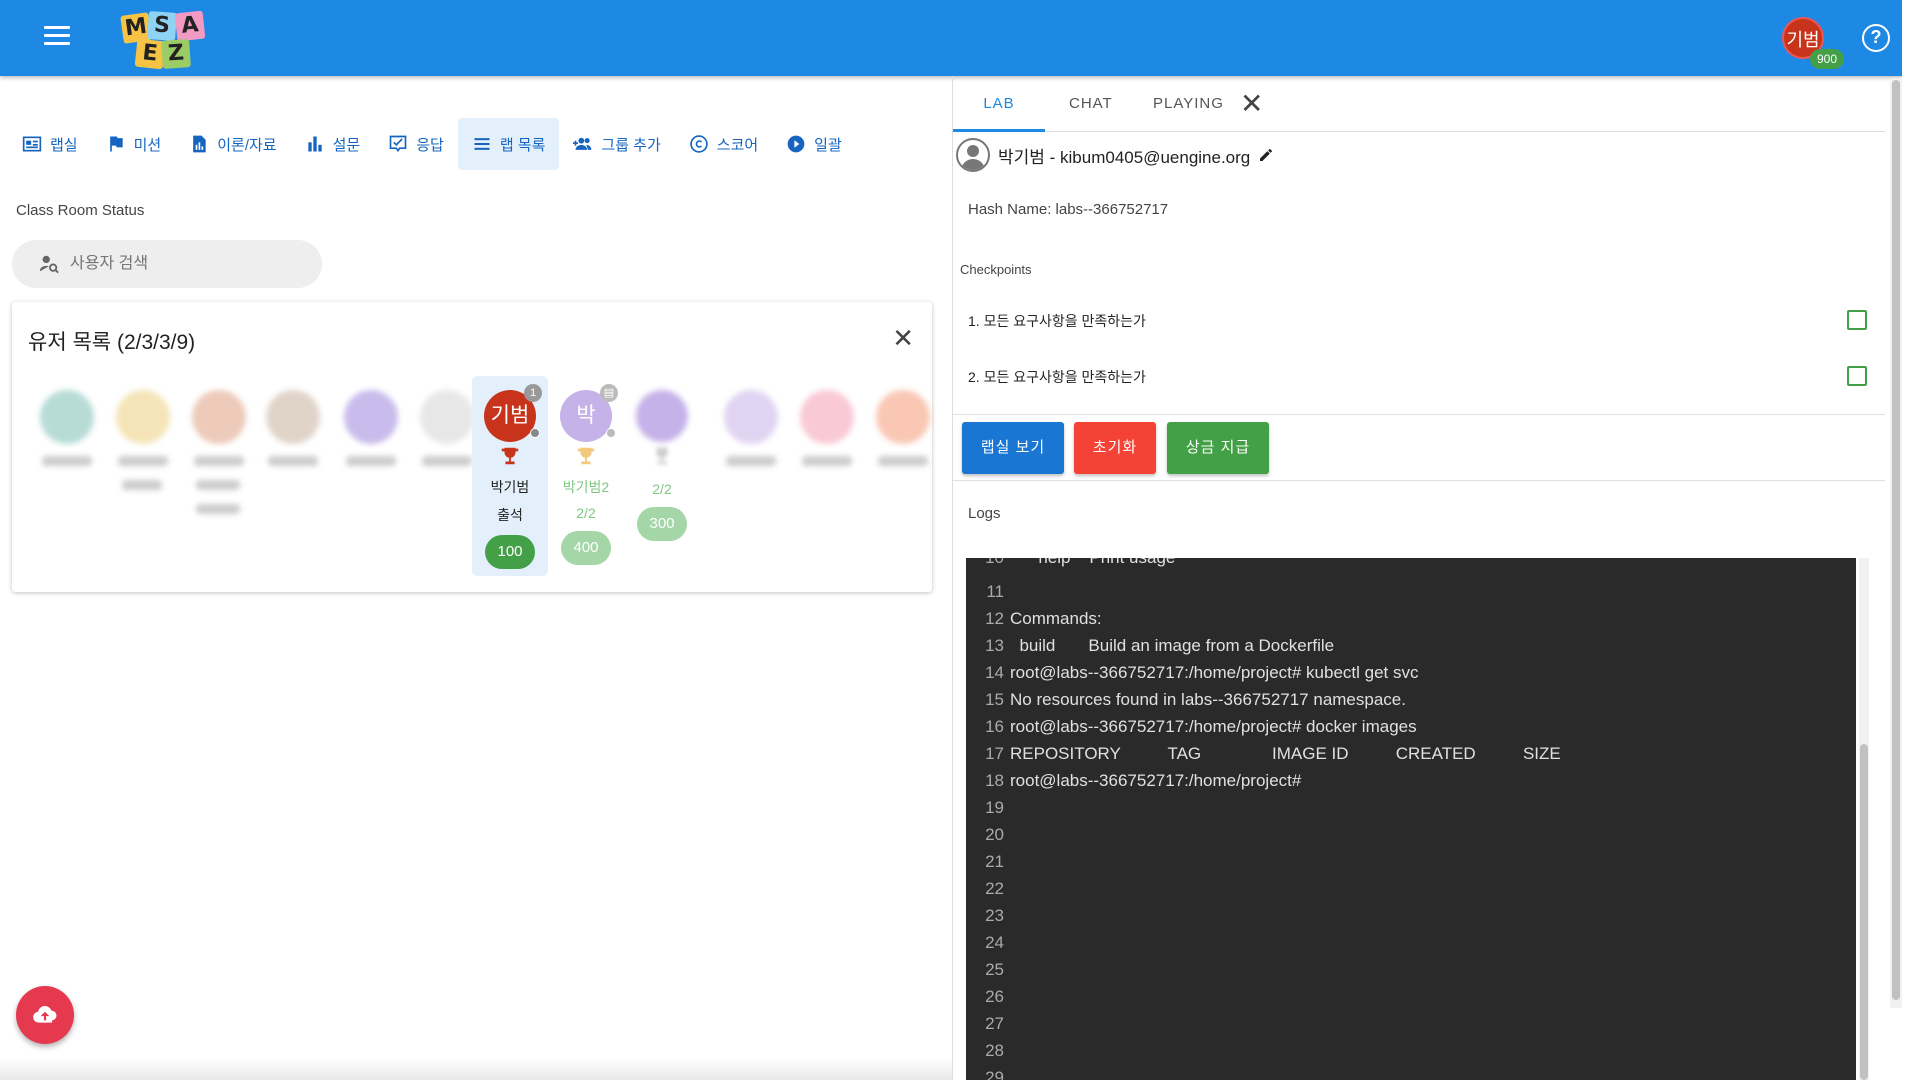 This screenshot has height=1080, width=1920. What do you see at coordinates (586, 476) in the screenshot?
I see `user-card-kibum2: 박 ▤ 박기범2 2/2 400` at bounding box center [586, 476].